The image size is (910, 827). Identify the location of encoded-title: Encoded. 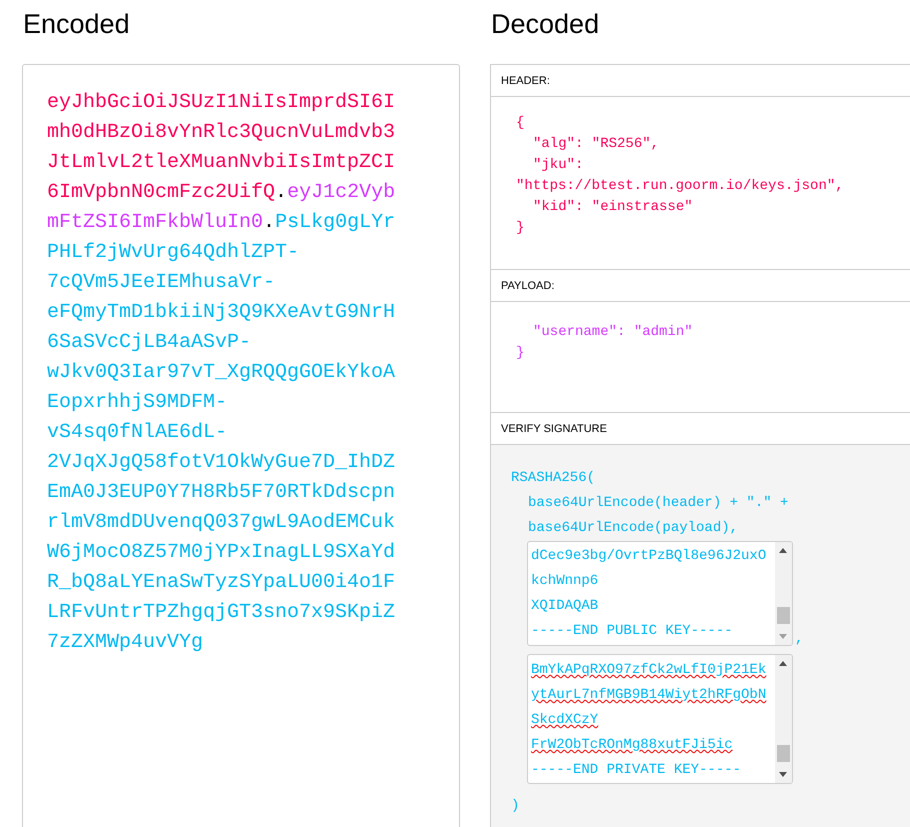
(76, 24).